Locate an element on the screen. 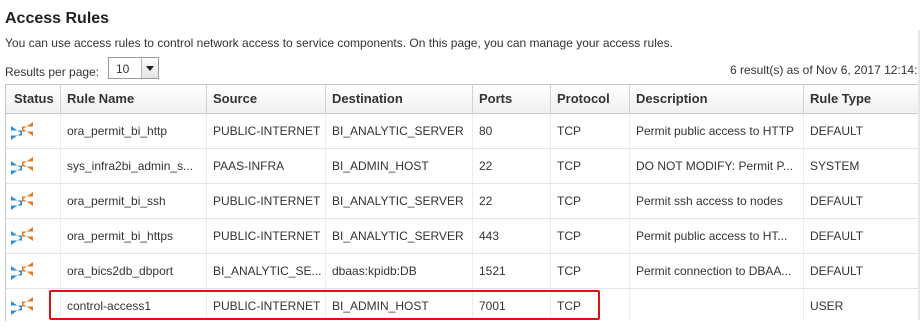 This screenshot has height=336, width=920. rule-name-cell: ora_permit_bi_https is located at coordinates (134, 236).